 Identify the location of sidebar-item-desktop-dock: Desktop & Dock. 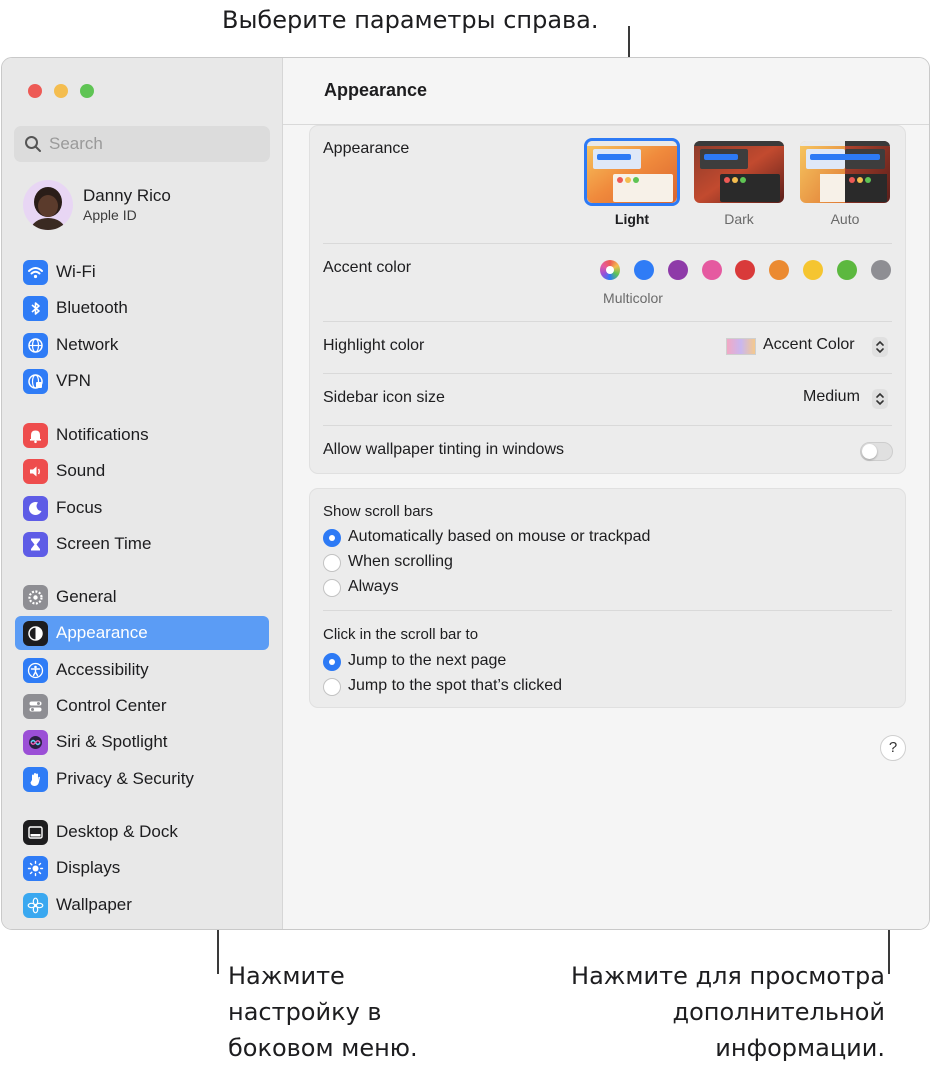
(142, 832).